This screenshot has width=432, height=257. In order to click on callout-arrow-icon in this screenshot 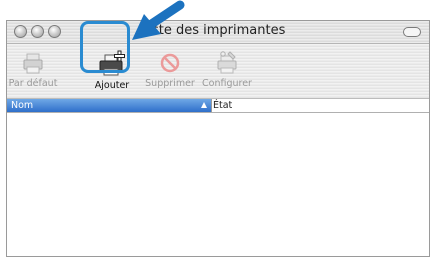, I will do `click(158, 20)`.